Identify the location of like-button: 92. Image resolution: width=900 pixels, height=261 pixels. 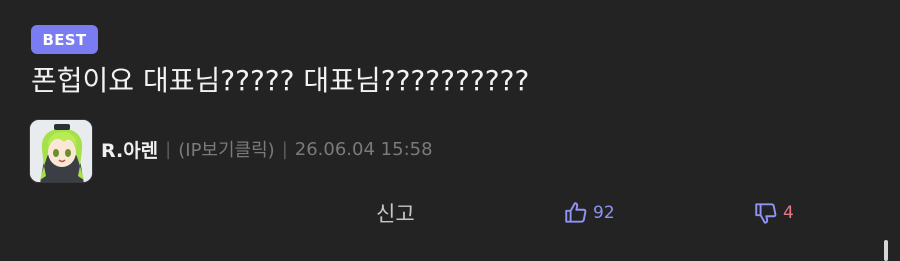
(589, 213).